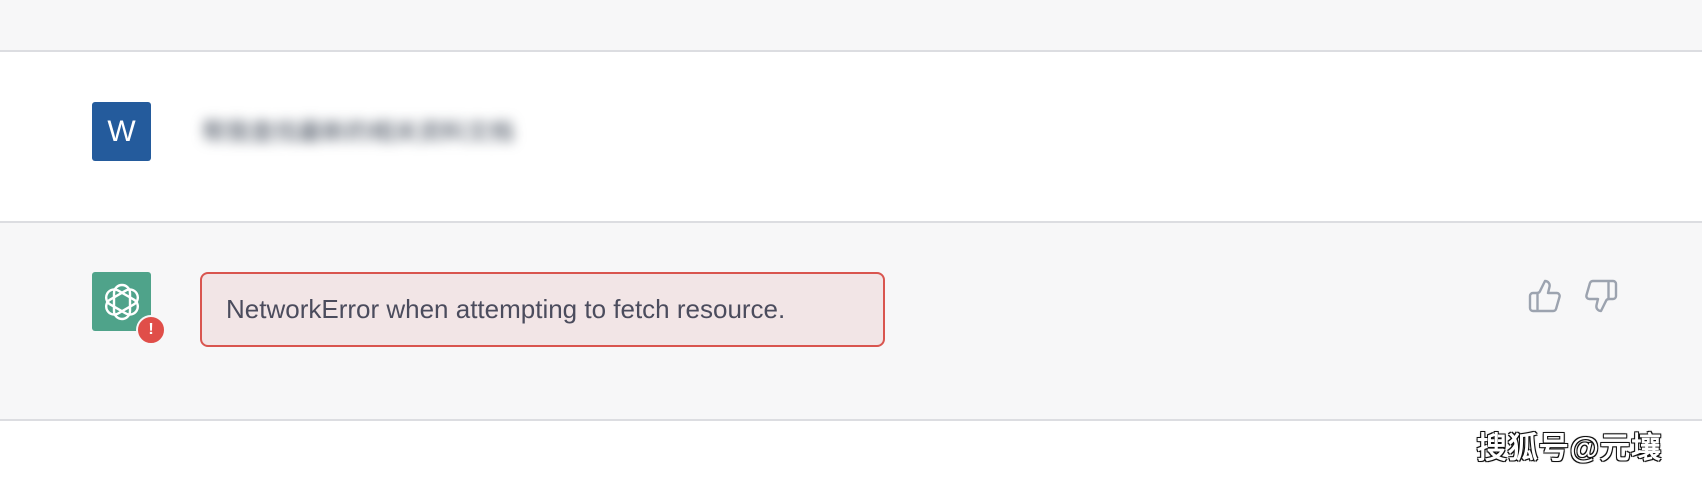 The image size is (1702, 484). I want to click on error-badge-icon: !, so click(151, 330).